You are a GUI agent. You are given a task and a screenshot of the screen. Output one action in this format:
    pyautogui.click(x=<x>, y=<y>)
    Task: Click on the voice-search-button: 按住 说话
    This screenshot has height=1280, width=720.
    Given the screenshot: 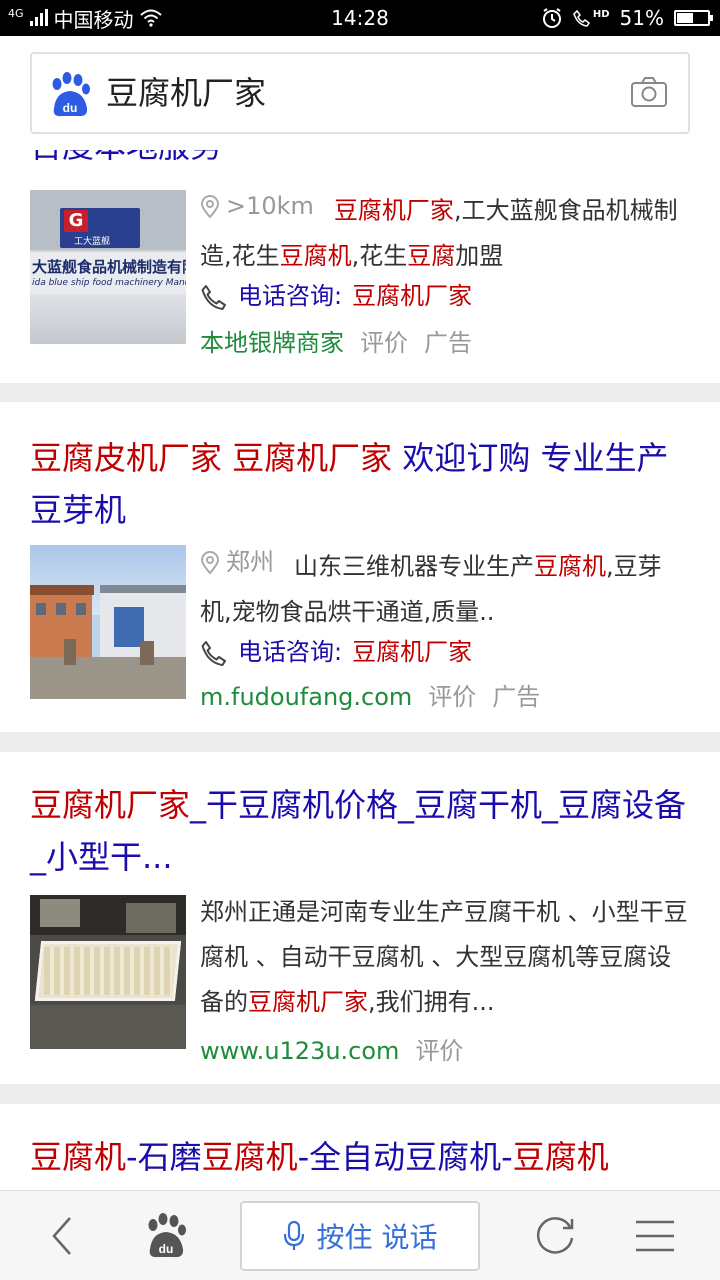 What is the action you would take?
    pyautogui.click(x=360, y=1236)
    